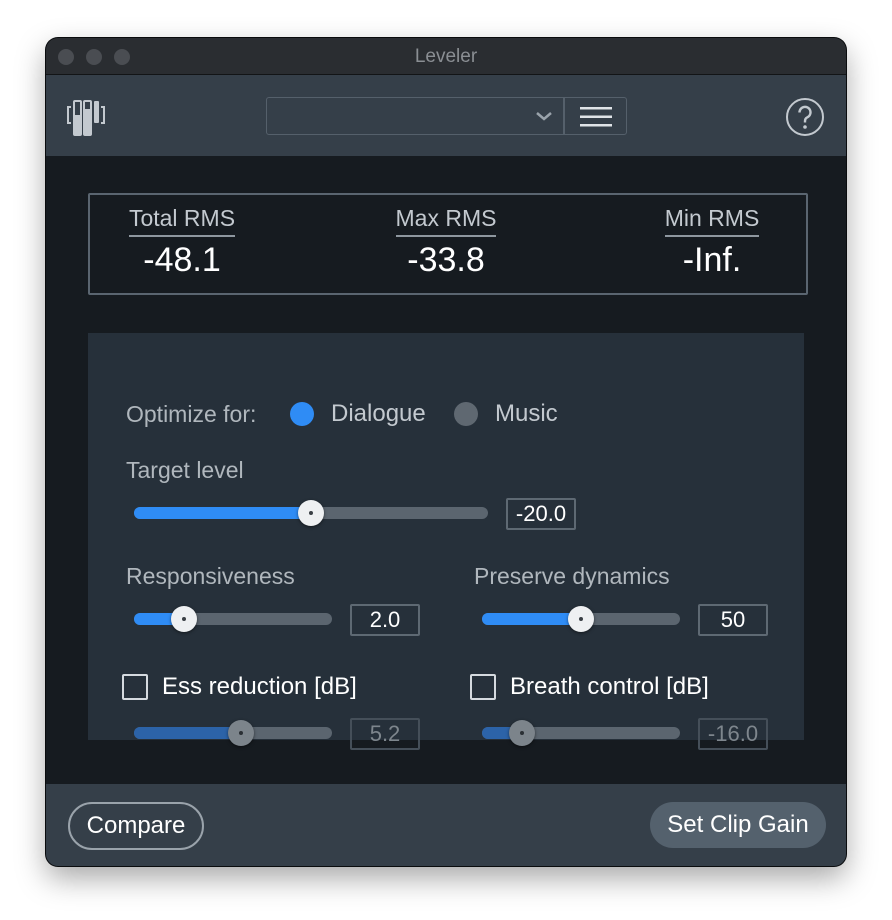 This screenshot has height=920, width=892. I want to click on ess-reduction-label: Ess reduction [dB], so click(259, 687).